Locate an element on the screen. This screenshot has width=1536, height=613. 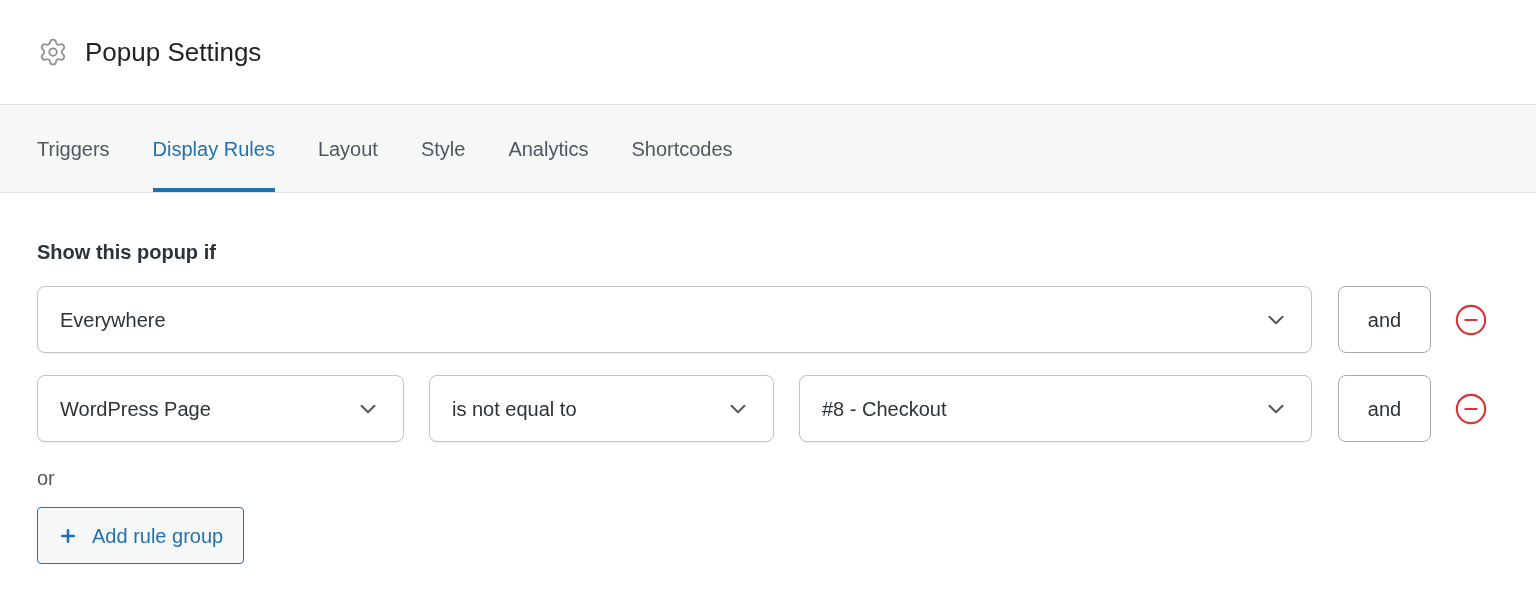
rules-heading: Show this popup if is located at coordinates (126, 252).